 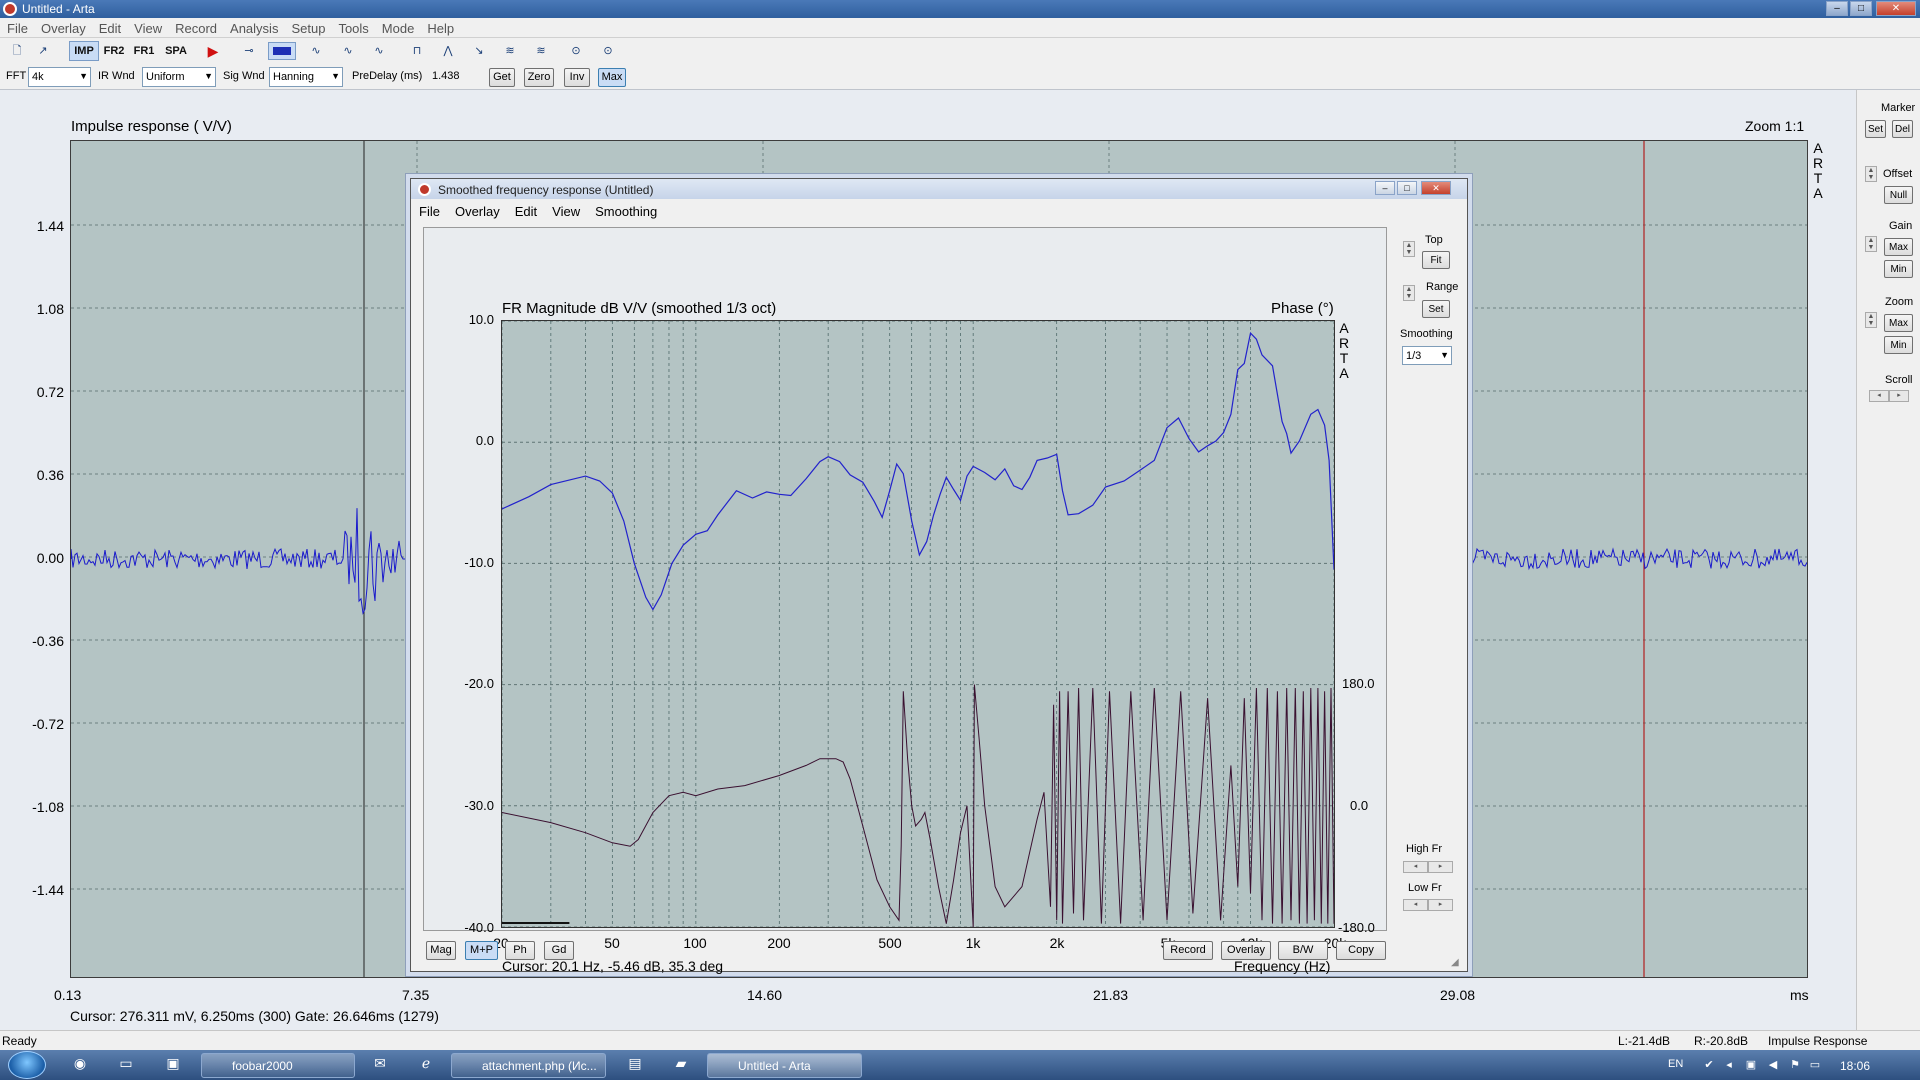 I want to click on sig-wnd-select: Hanning ▼, so click(x=306, y=77).